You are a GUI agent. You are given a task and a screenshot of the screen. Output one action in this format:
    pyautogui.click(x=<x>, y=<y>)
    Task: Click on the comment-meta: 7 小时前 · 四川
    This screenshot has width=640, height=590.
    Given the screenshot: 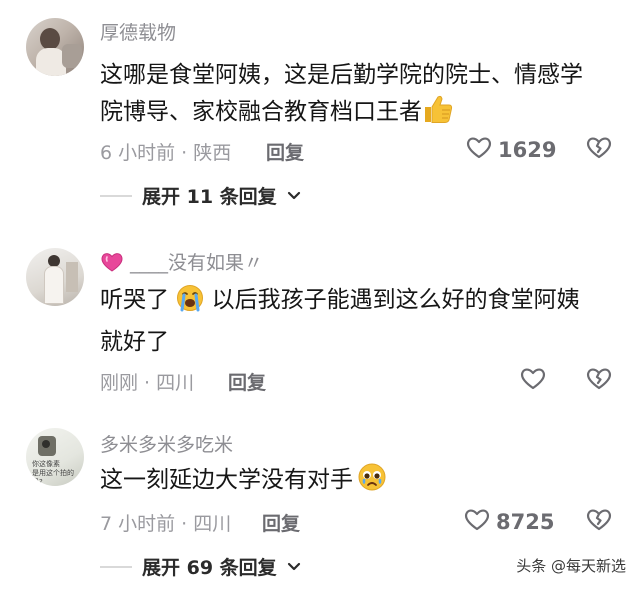 What is the action you would take?
    pyautogui.click(x=166, y=524)
    